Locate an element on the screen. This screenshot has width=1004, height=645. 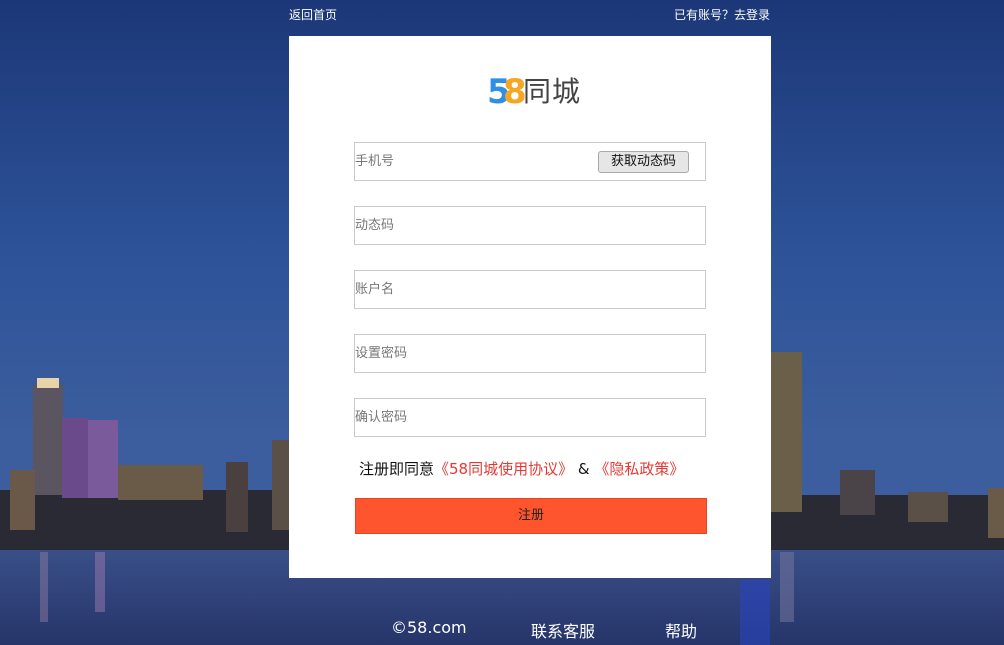
sms-code-field is located at coordinates (530, 225).